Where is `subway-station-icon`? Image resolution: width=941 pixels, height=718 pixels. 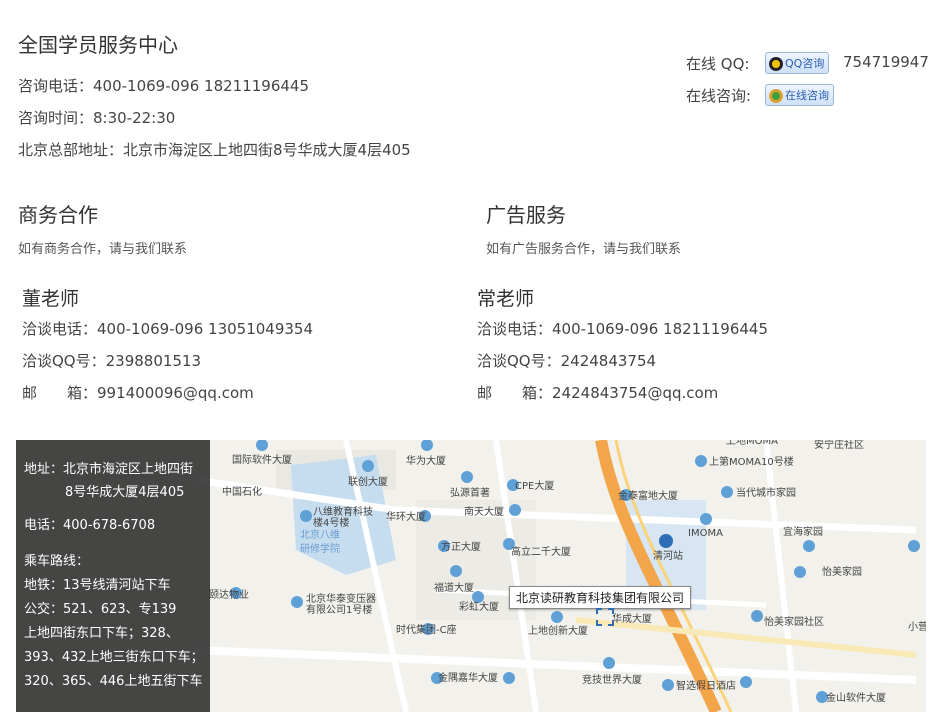
subway-station-icon is located at coordinates (666, 541).